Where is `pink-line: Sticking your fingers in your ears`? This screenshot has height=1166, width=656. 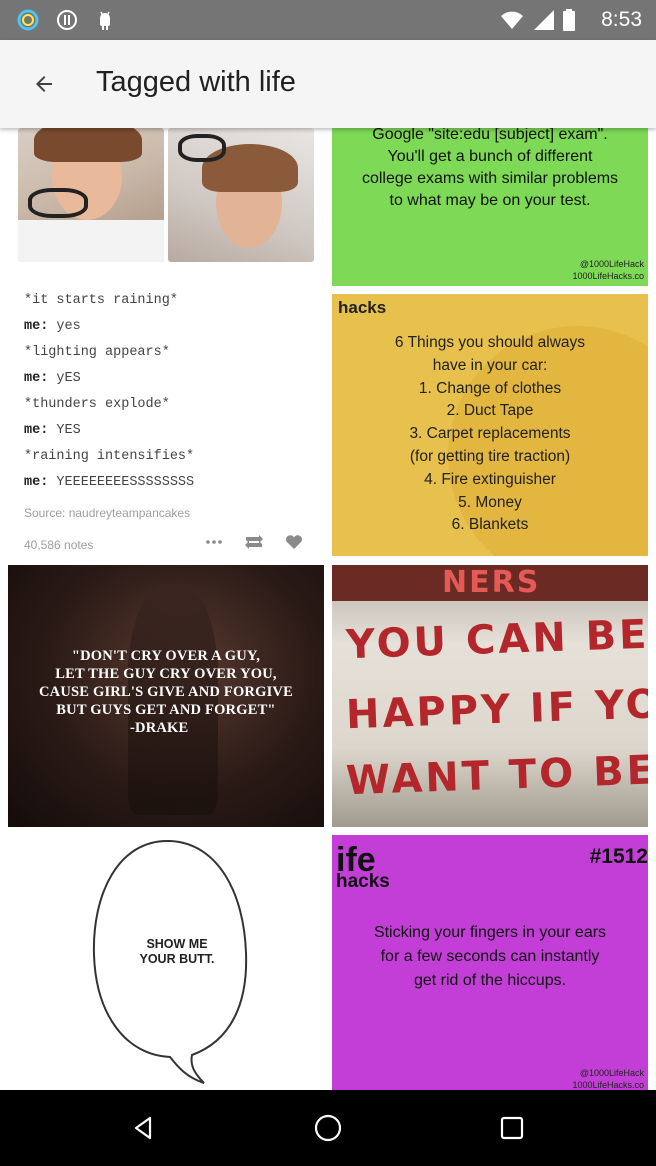 pink-line: Sticking your fingers in your ears is located at coordinates (490, 932).